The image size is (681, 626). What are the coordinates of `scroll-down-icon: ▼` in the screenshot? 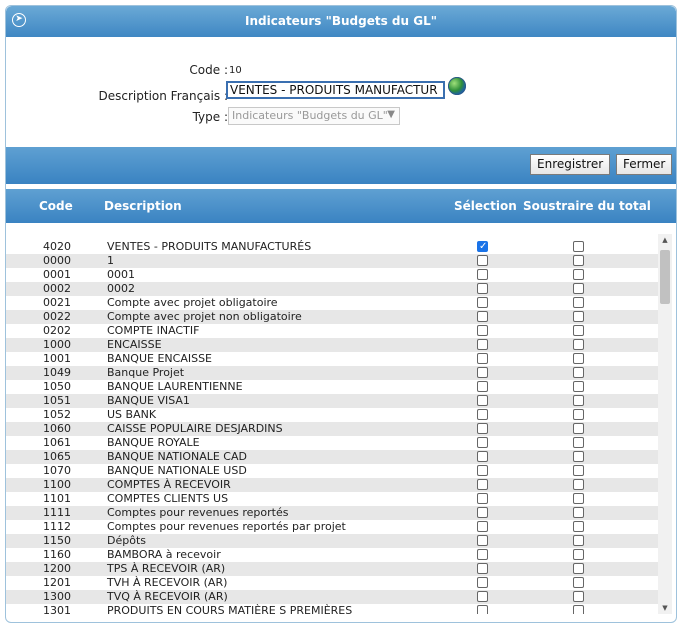 It's located at (665, 608).